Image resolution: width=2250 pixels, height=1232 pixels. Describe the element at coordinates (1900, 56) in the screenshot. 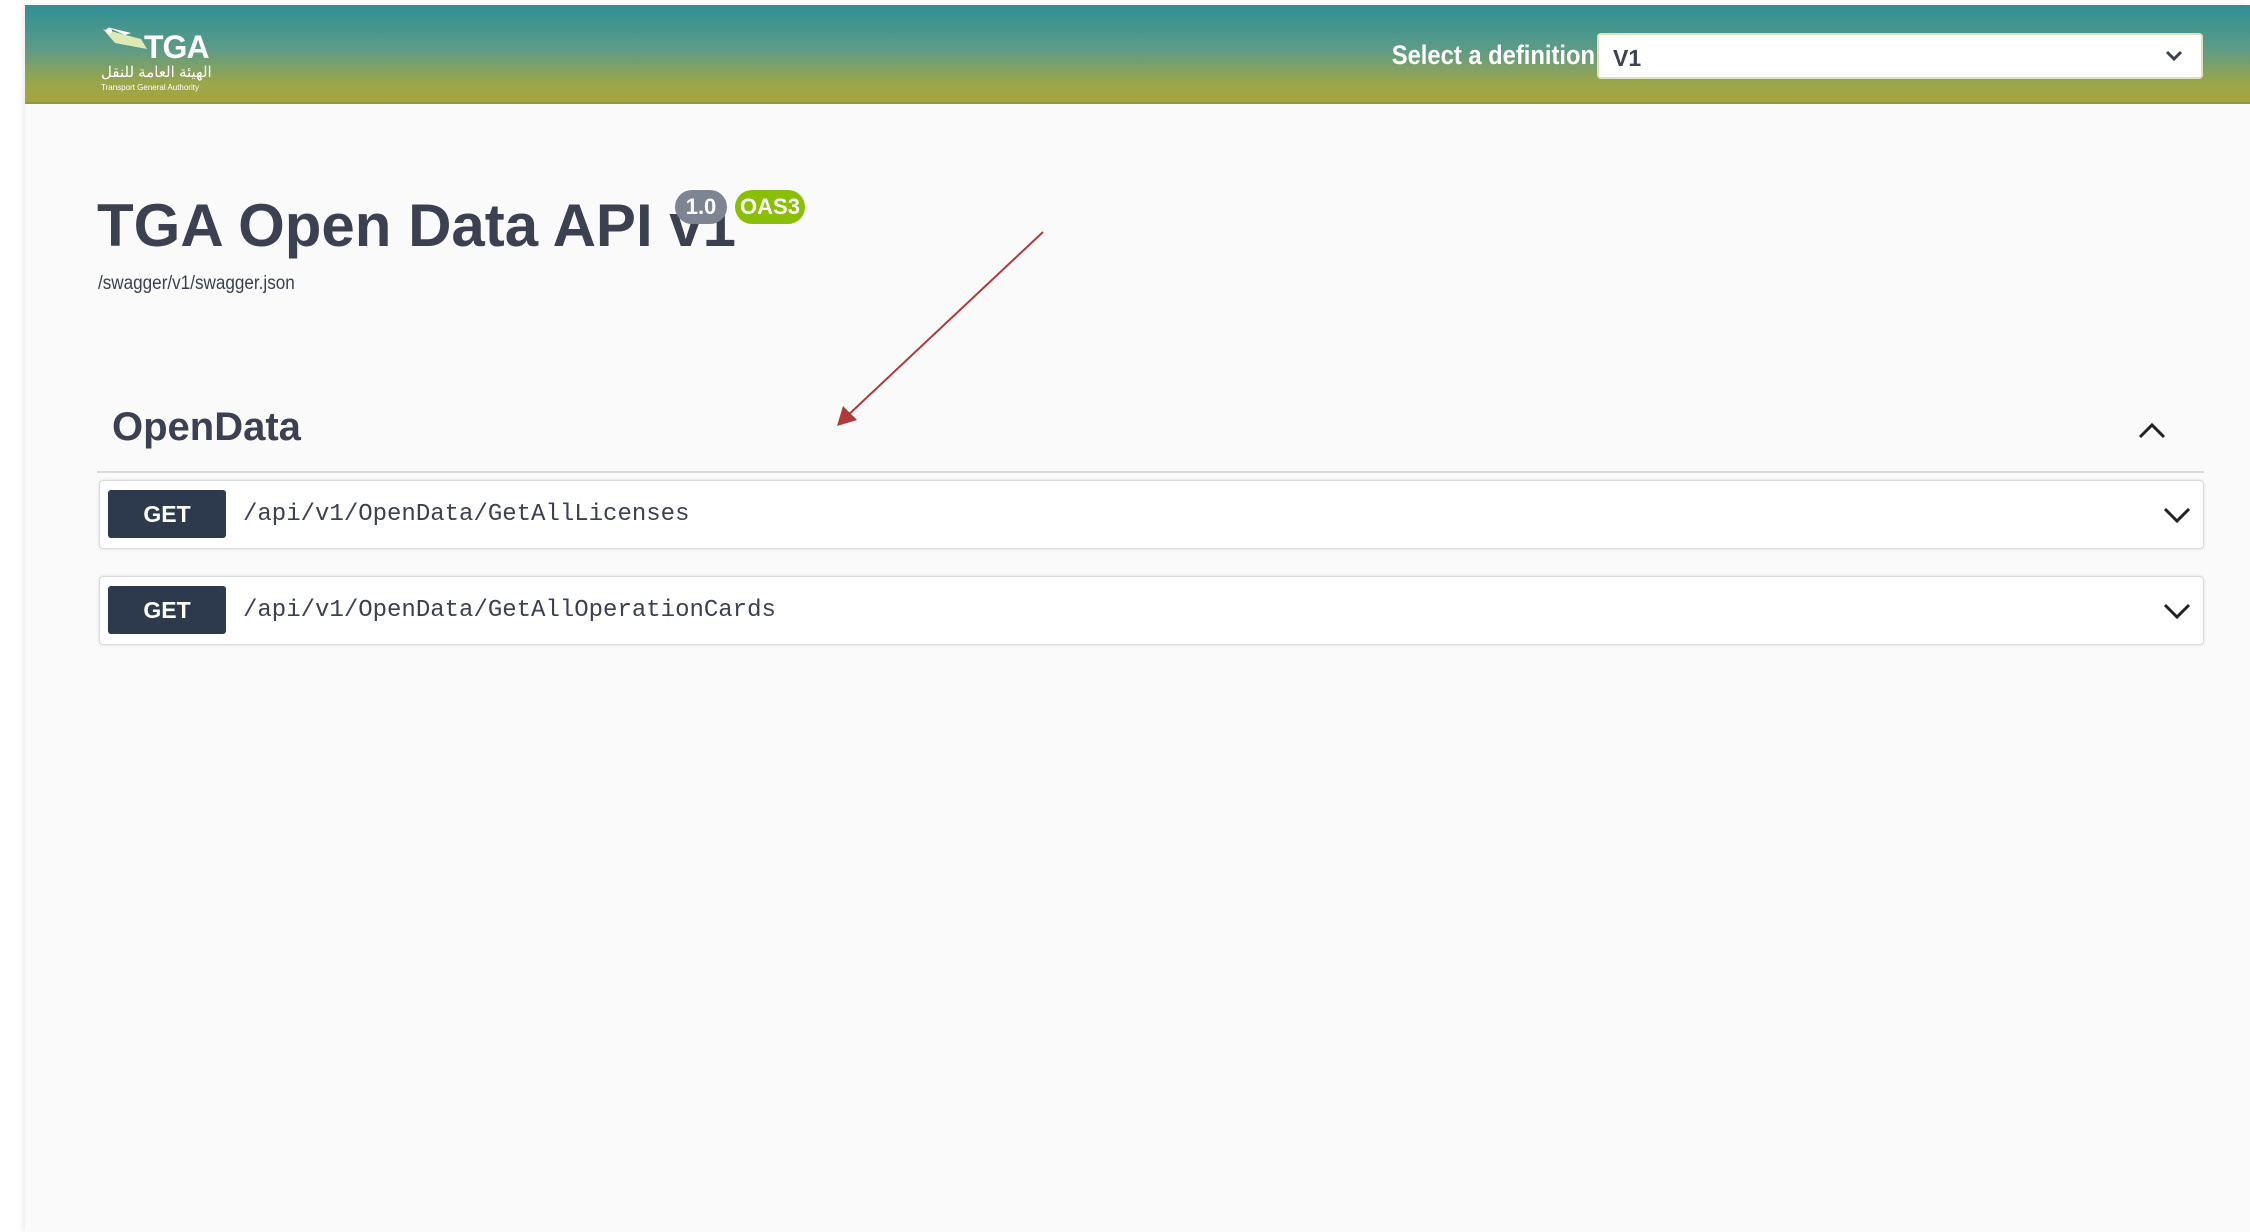

I see `definition-select: V1` at that location.